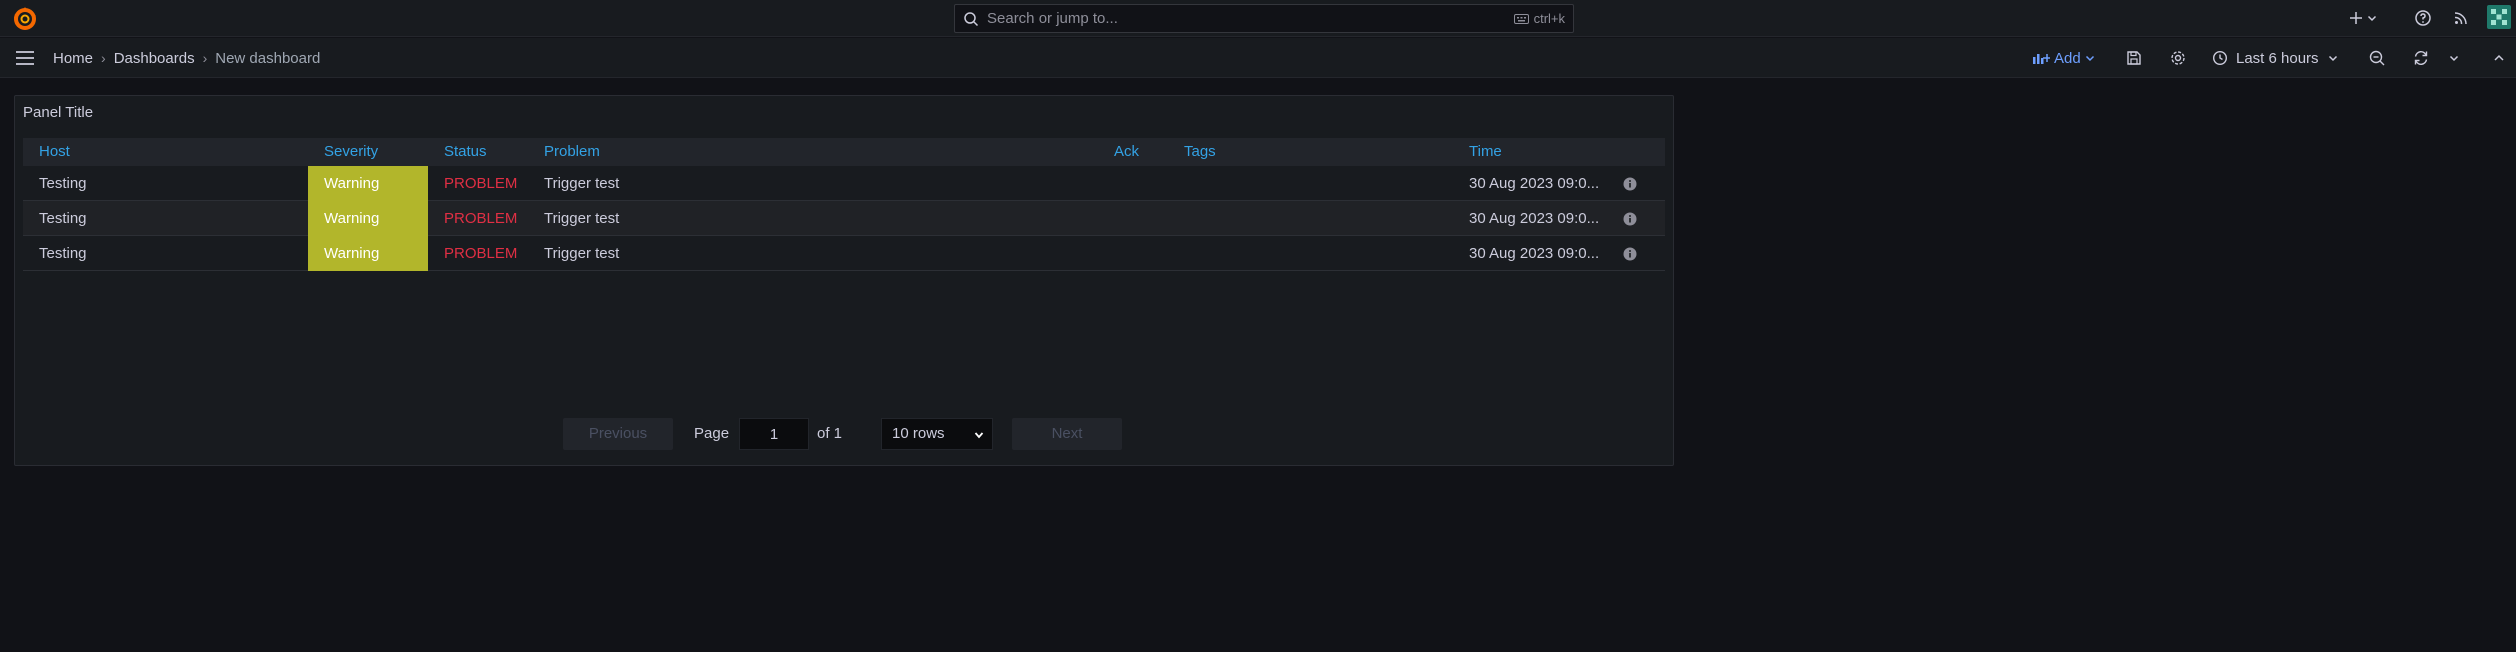 Image resolution: width=2516 pixels, height=652 pixels. I want to click on shortcut-label: ctrl+k, so click(1549, 18).